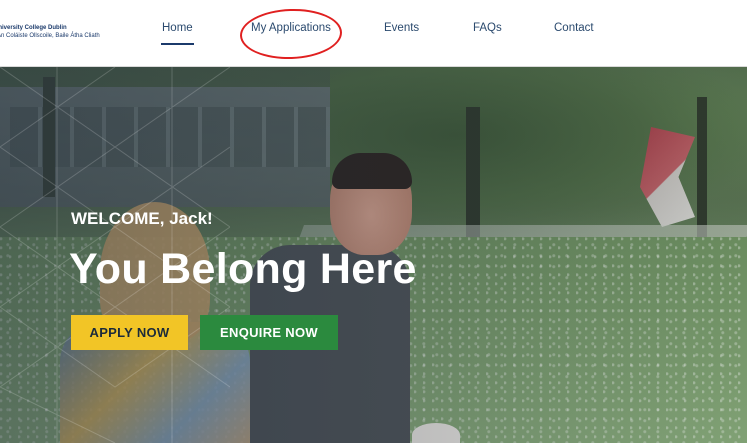  I want to click on nav-events: Events, so click(401, 28).